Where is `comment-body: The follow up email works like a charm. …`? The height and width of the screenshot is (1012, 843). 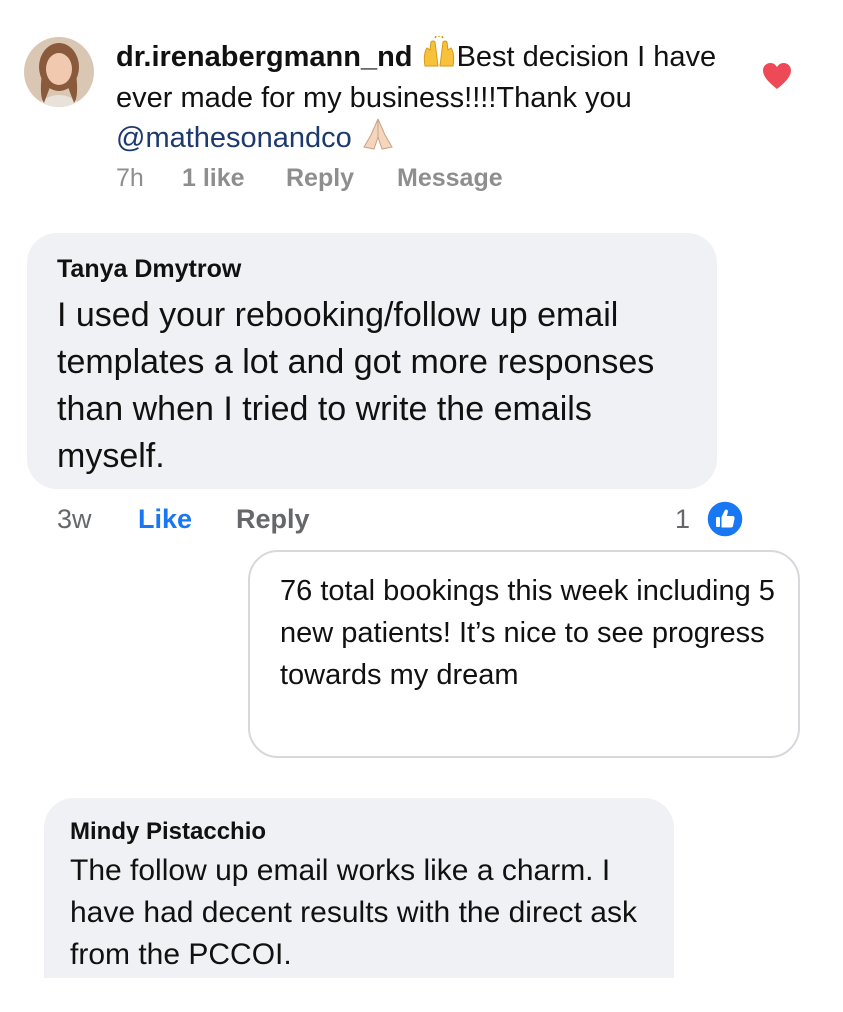 comment-body: The follow up email works like a charm. … is located at coordinates (353, 912).